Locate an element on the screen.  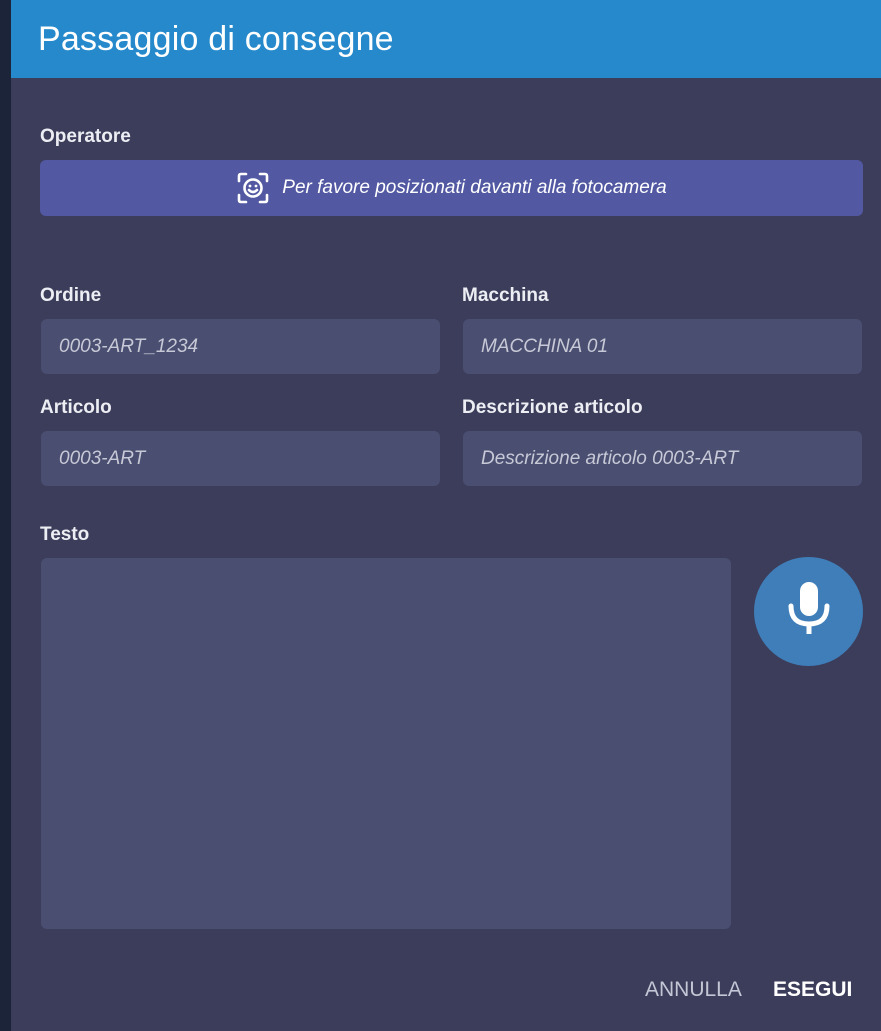
description-label: Descrizione articolo is located at coordinates (552, 407).